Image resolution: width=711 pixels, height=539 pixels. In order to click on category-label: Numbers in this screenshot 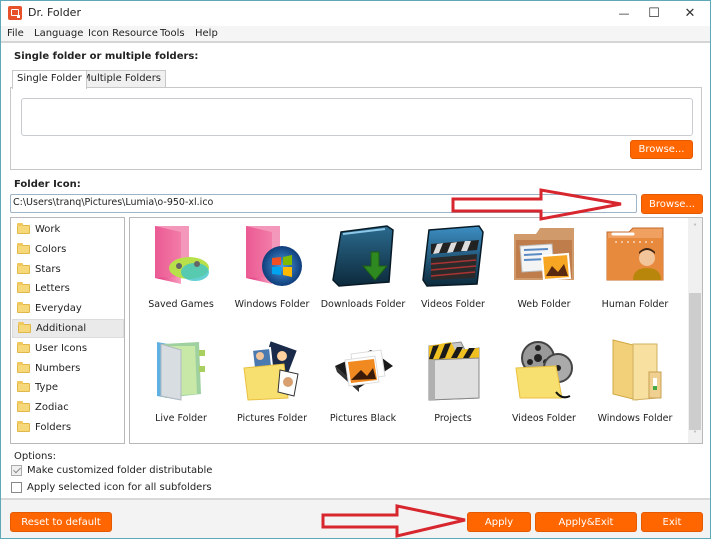, I will do `click(58, 368)`.